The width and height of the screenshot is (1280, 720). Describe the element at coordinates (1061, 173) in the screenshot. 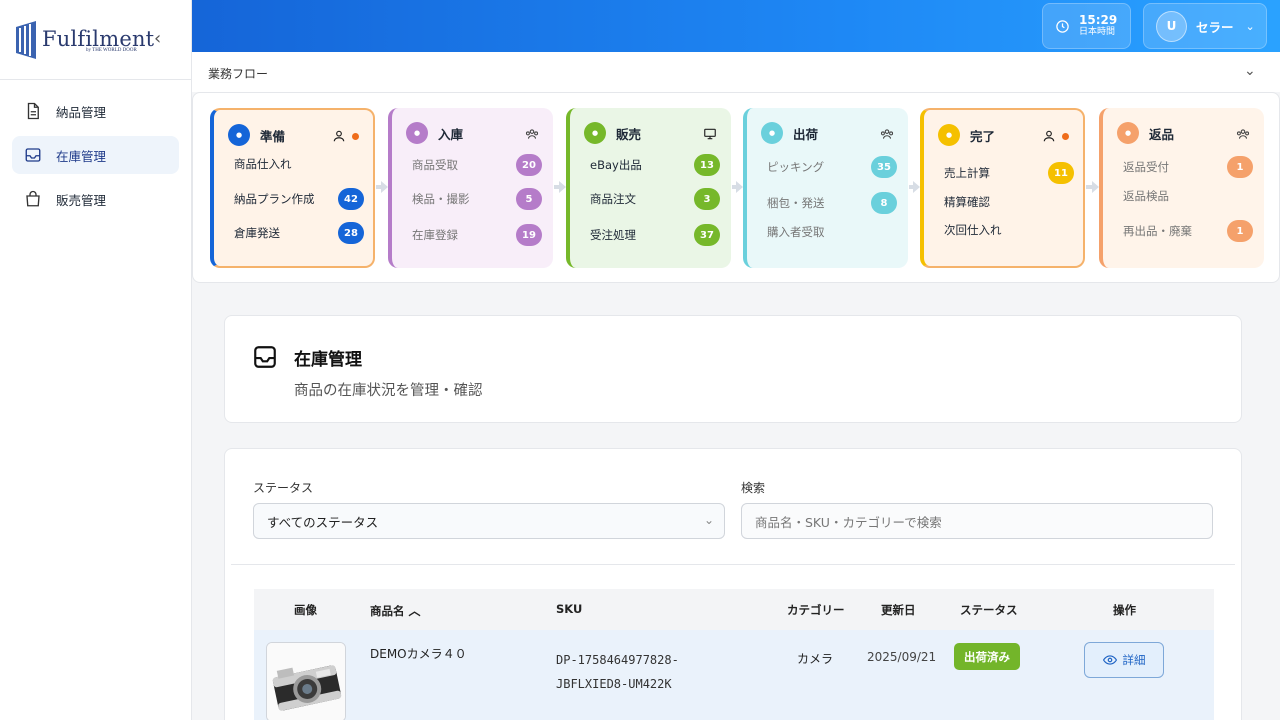

I see `task-count-badge: 11` at that location.